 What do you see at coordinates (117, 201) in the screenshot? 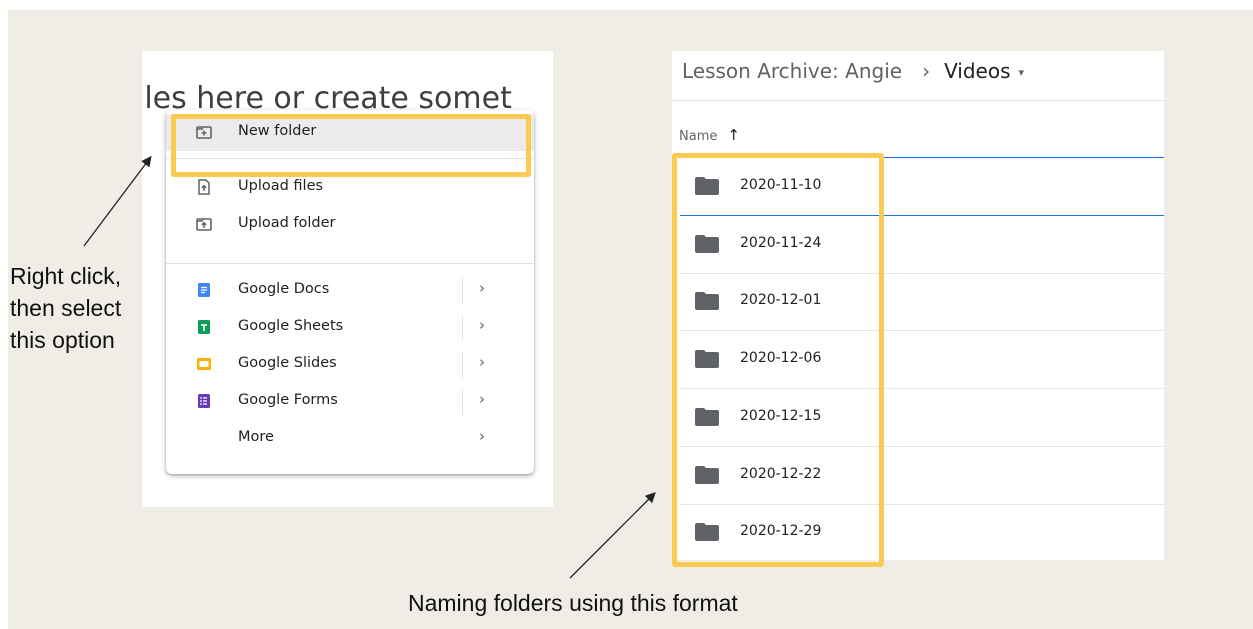
I see `arrow-to-new-folder` at bounding box center [117, 201].